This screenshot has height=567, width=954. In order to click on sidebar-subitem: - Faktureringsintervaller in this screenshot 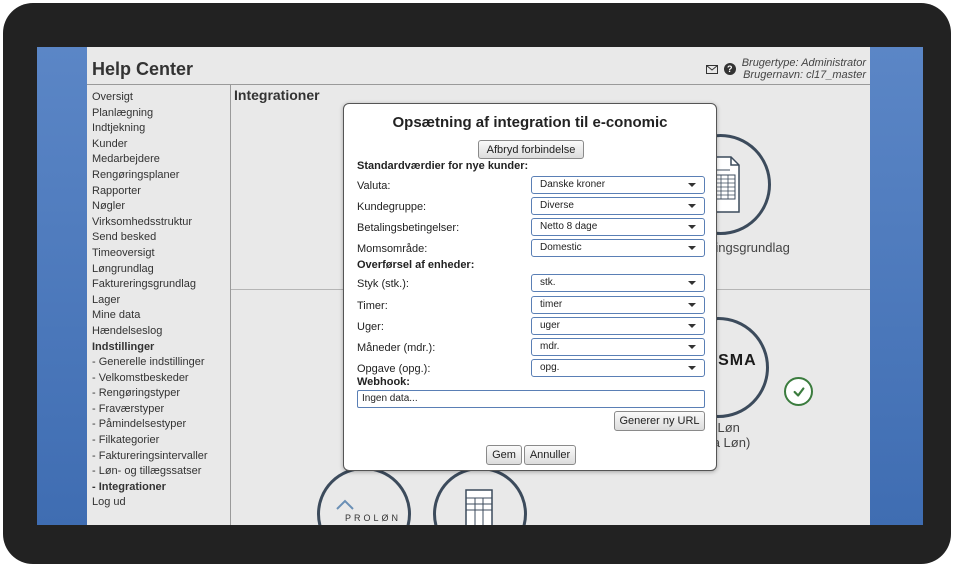, I will do `click(162, 457)`.